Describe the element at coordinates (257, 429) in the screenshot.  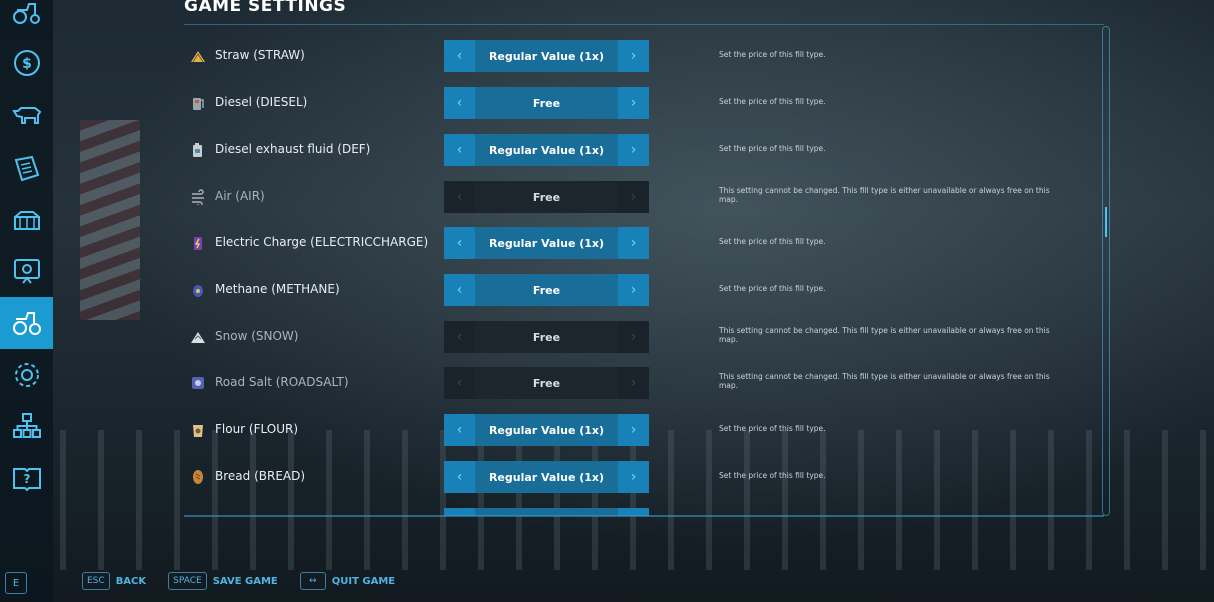
I see `setting-name: Flour (FLOUR)` at that location.